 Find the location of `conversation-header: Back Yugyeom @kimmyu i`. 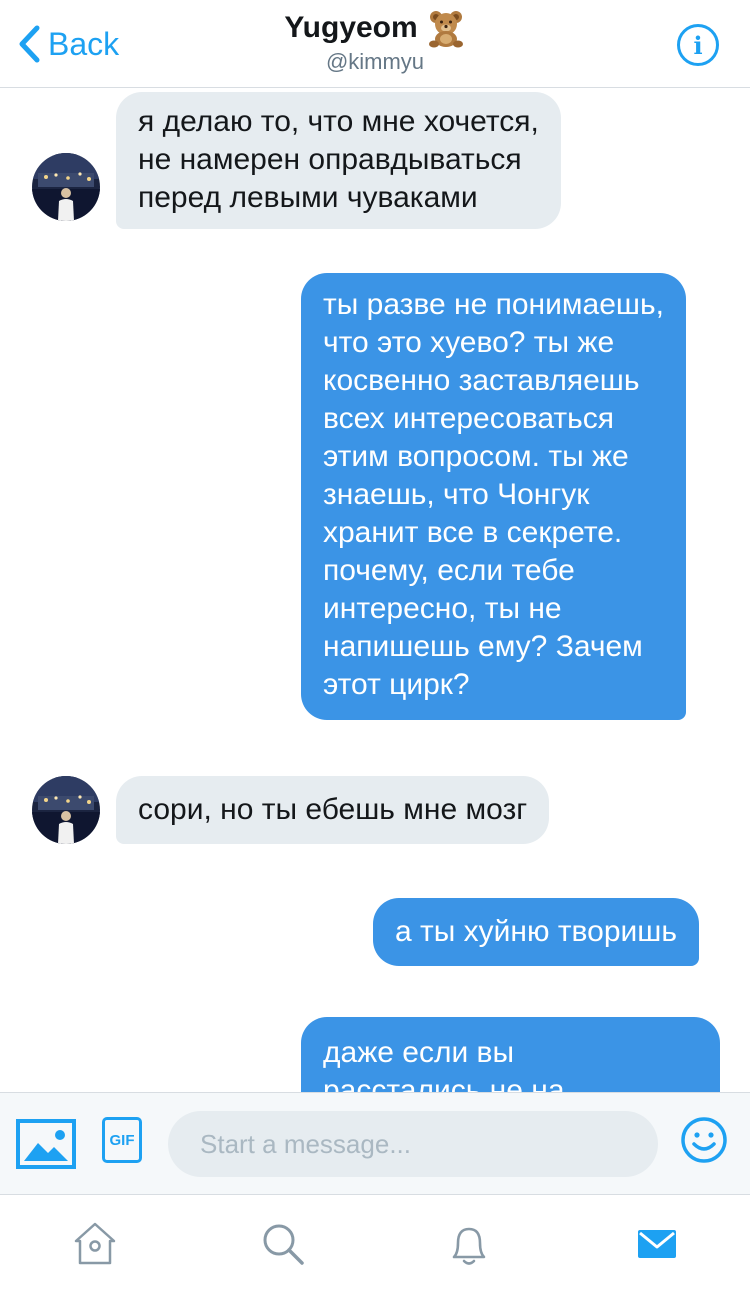

conversation-header: Back Yugyeom @kimmyu i is located at coordinates (375, 44).